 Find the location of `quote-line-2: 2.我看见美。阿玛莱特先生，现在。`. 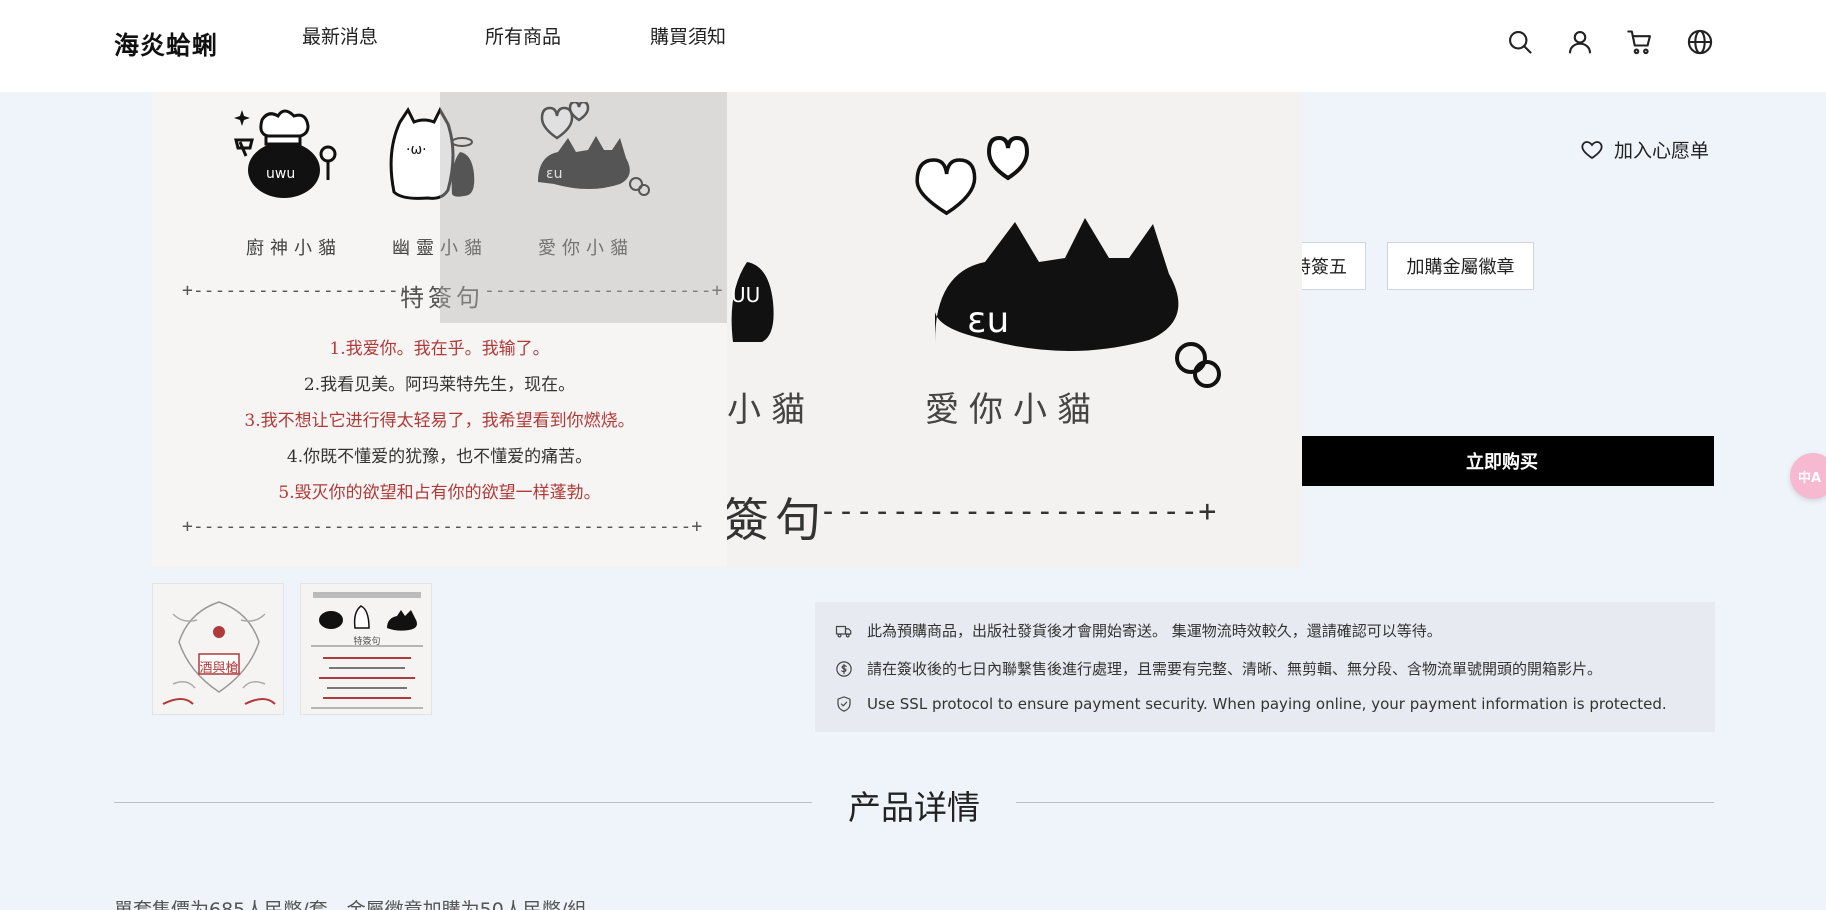

quote-line-2: 2.我看见美。阿玛莱特先生，现在。 is located at coordinates (439, 385).